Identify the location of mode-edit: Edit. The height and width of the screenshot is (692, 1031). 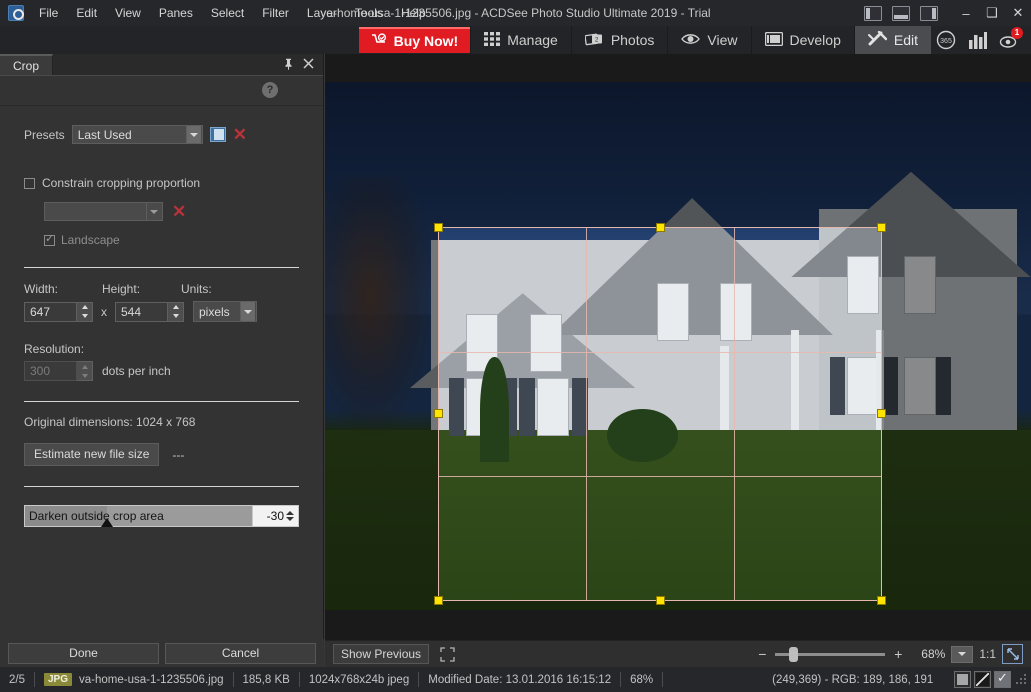
(892, 40).